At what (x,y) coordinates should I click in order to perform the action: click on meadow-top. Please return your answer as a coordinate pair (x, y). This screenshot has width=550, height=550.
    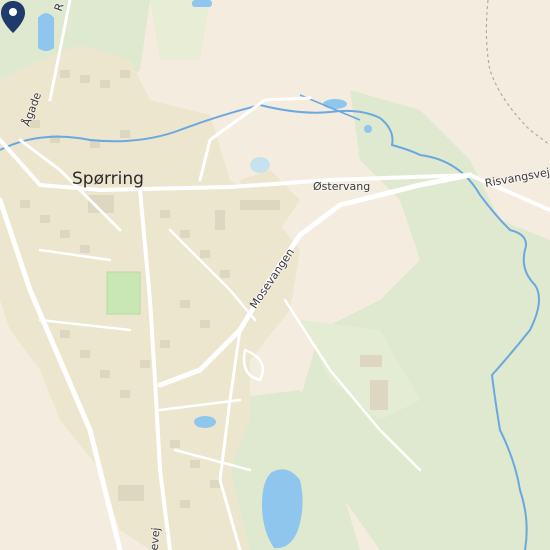
    Looking at the image, I should click on (180, 30).